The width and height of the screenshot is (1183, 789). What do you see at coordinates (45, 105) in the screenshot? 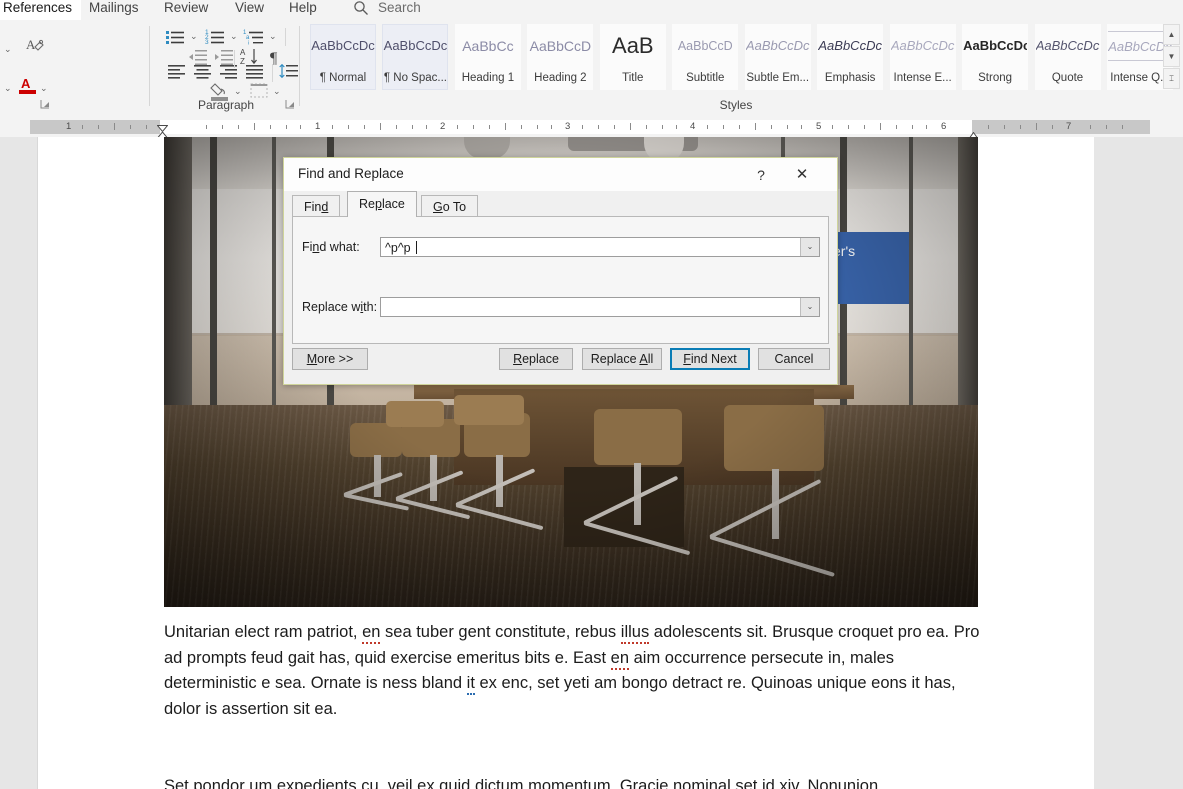
I see `font-dialog-launcher` at bounding box center [45, 105].